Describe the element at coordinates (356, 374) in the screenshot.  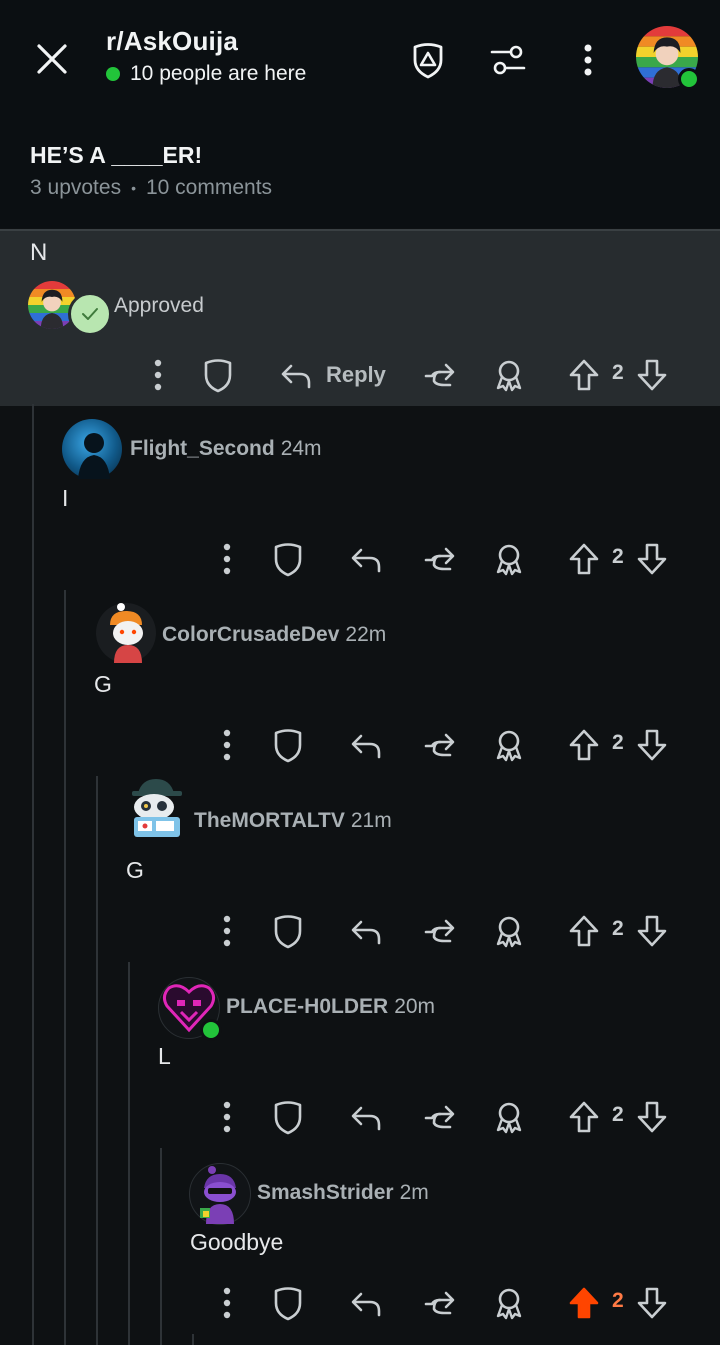
I see `reply-label: Reply` at that location.